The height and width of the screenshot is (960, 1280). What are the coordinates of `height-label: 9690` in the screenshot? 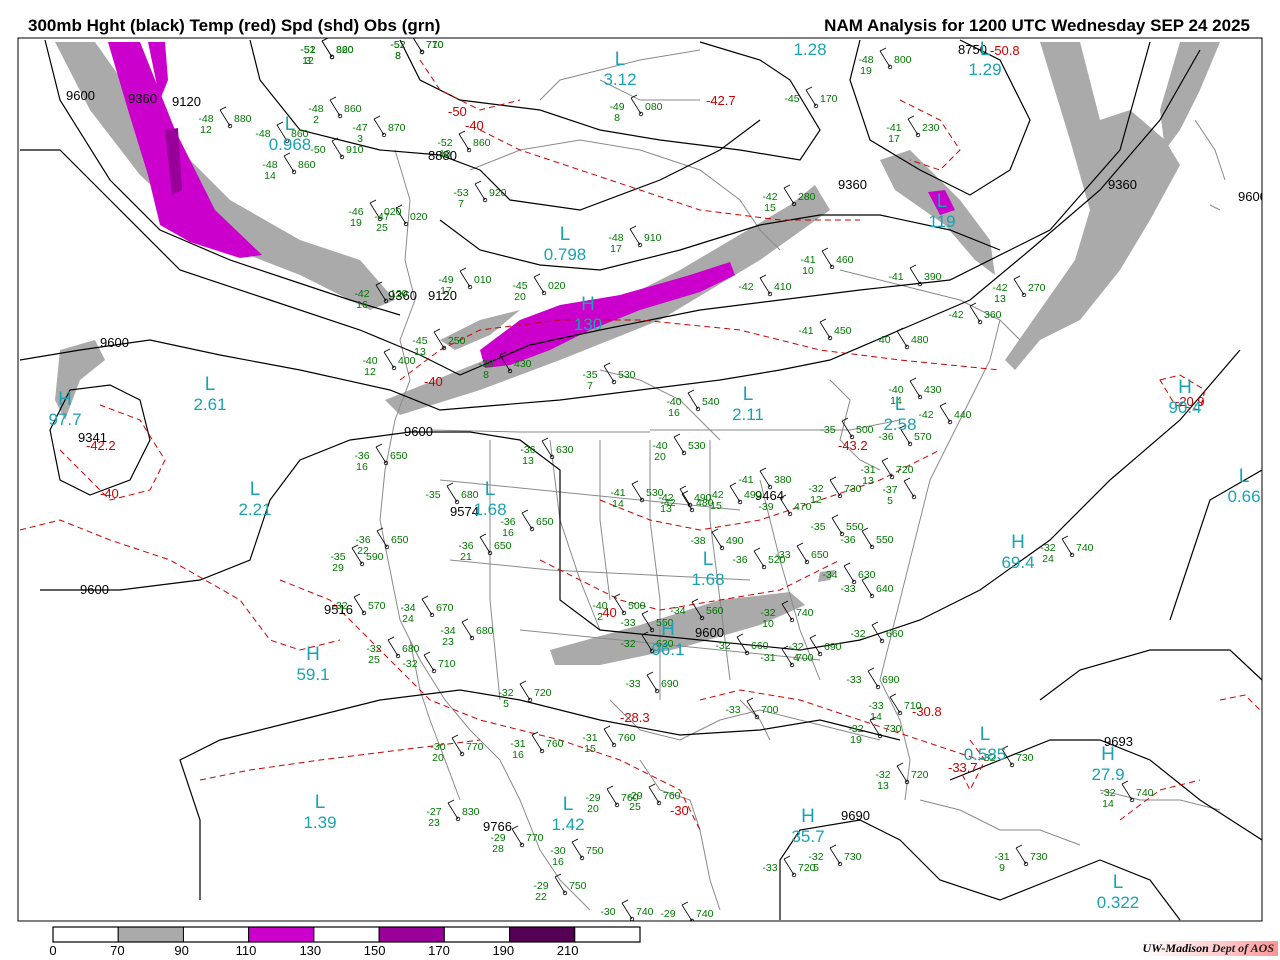 It's located at (855, 815).